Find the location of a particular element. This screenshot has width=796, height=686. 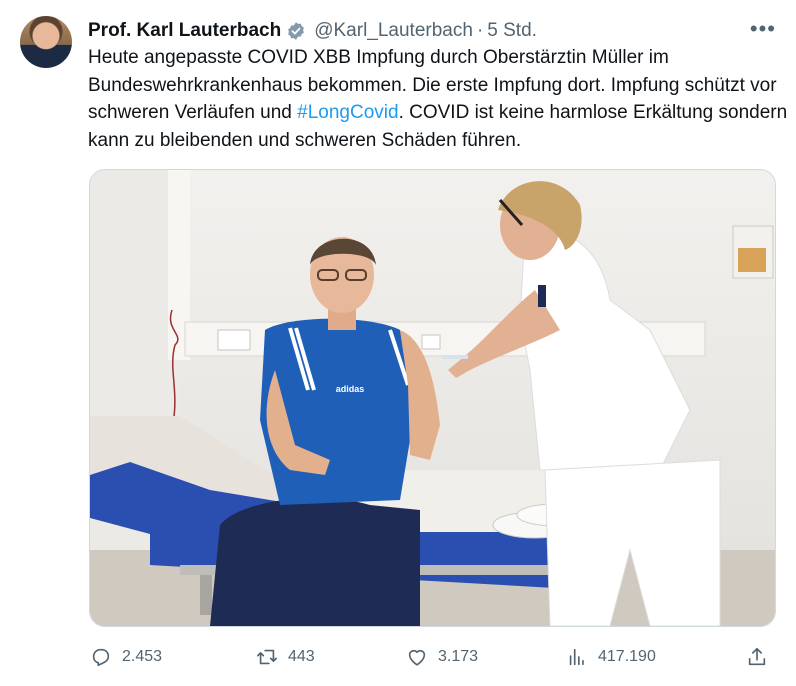

like-count: 3.173 is located at coordinates (458, 656).